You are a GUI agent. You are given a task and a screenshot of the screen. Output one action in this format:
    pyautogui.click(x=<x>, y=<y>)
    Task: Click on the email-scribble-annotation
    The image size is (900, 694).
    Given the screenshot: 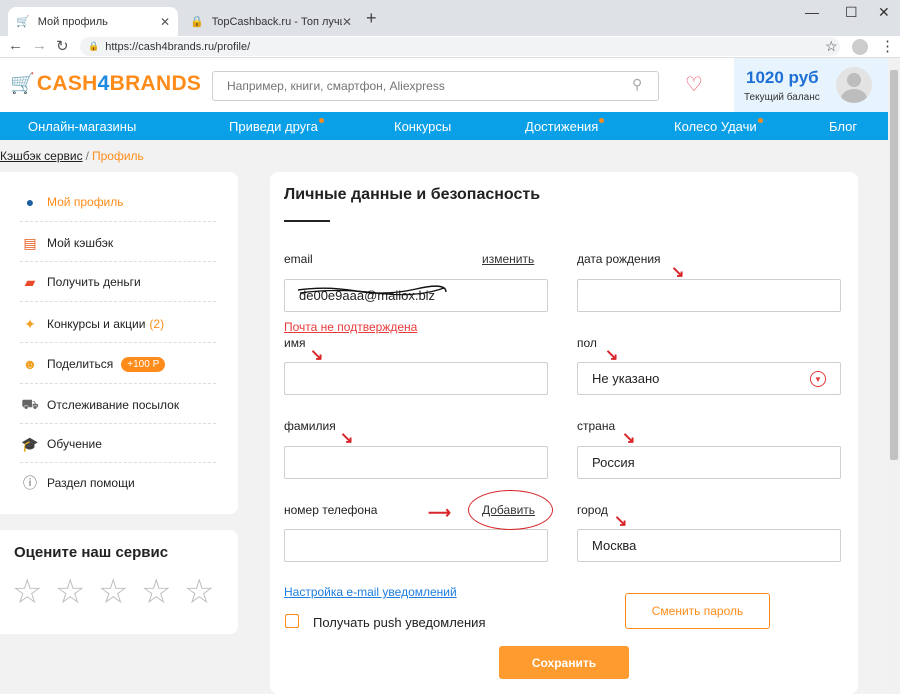 What is the action you would take?
    pyautogui.click(x=372, y=290)
    